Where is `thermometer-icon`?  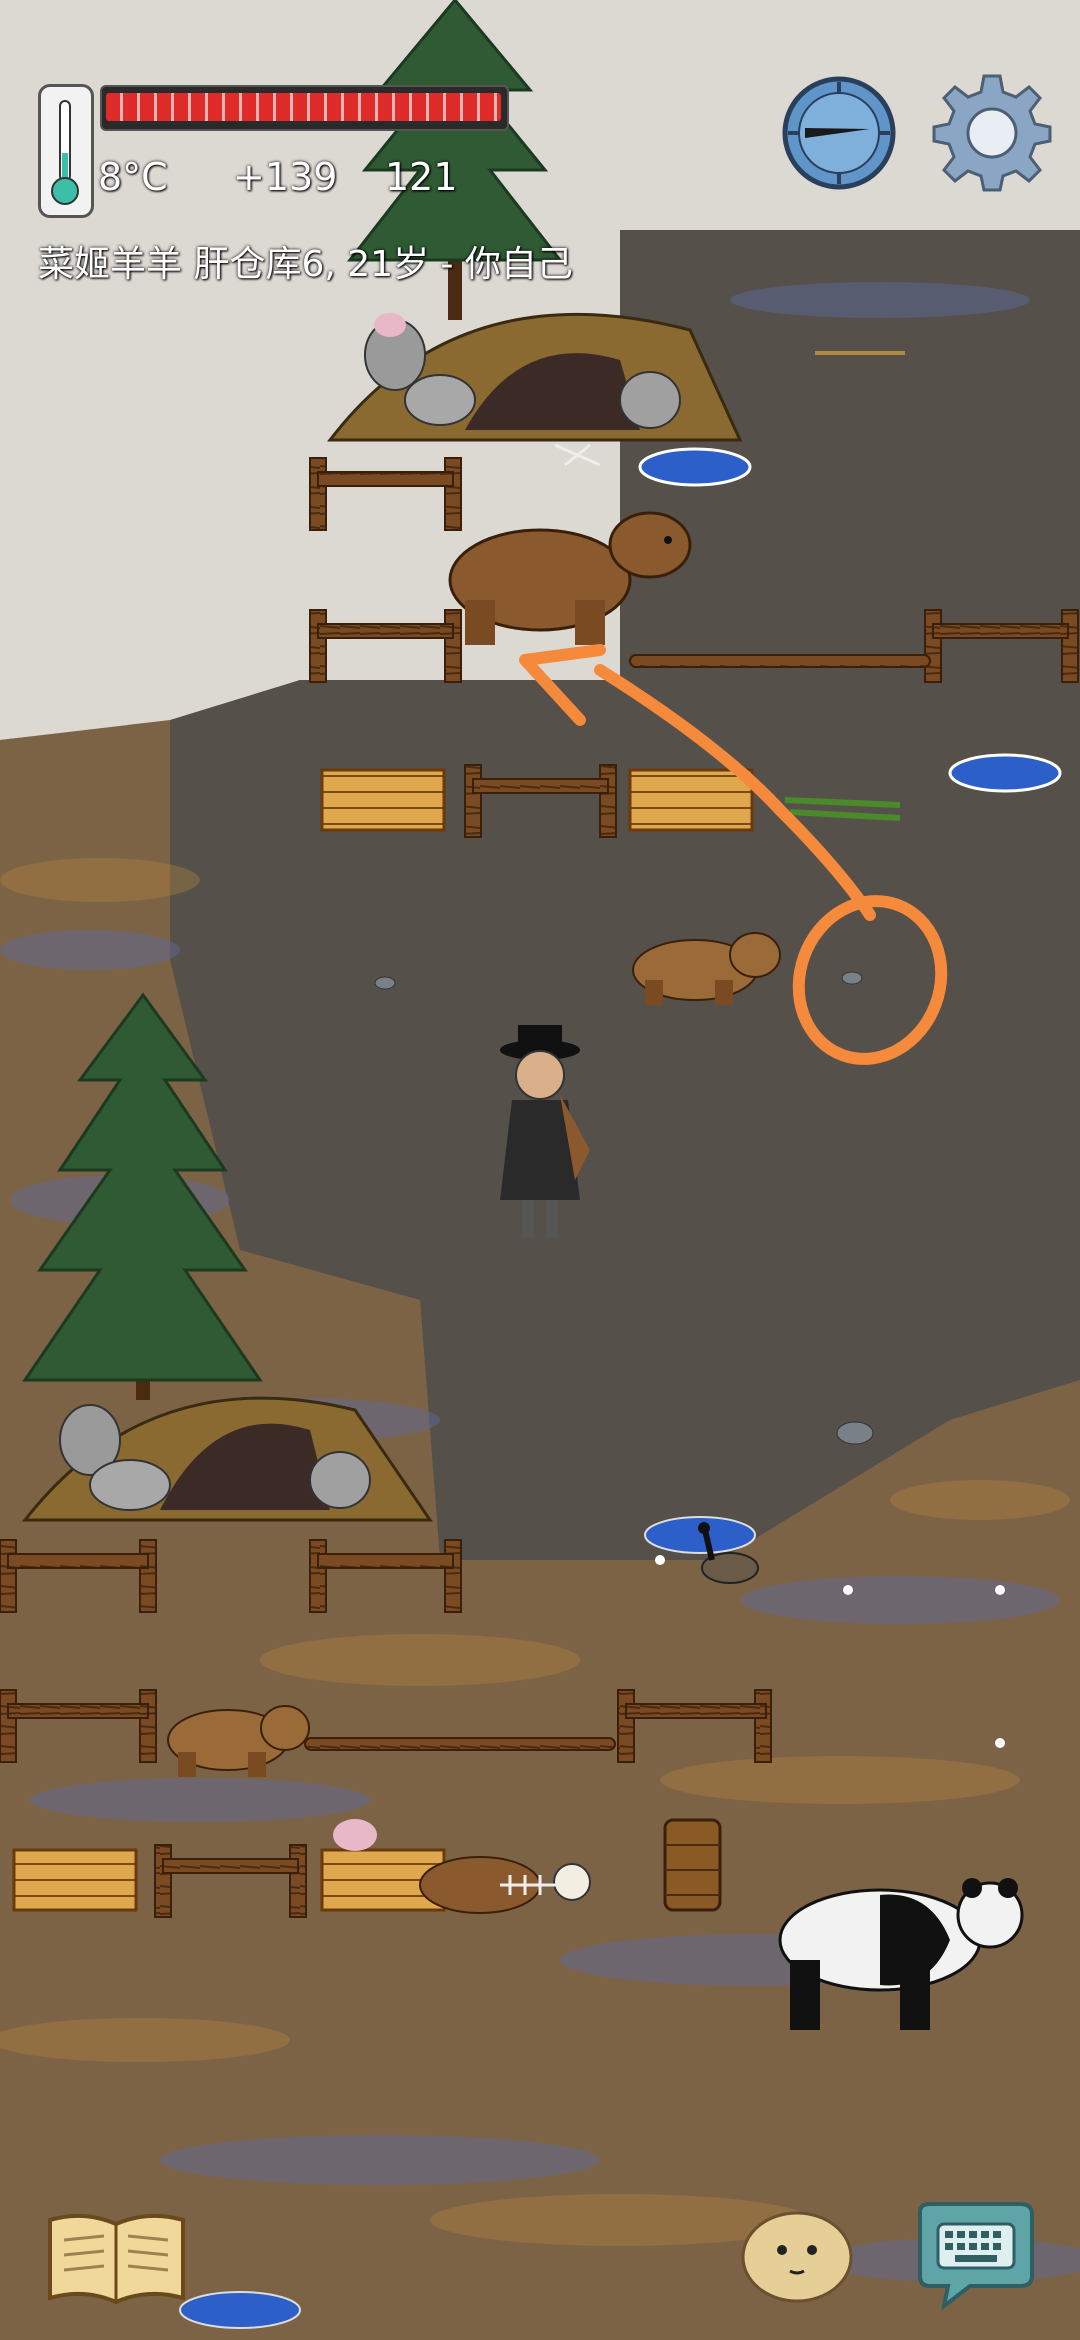 thermometer-icon is located at coordinates (65, 152).